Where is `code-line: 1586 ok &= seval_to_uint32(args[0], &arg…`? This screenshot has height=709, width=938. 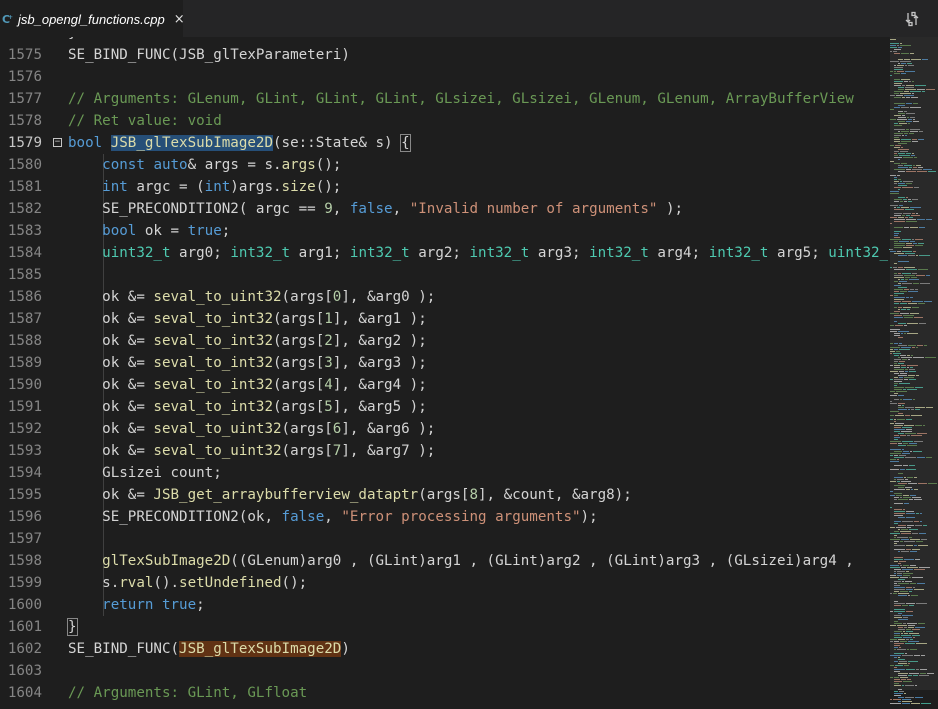
code-line: 1586 ok &= seval_to_uint32(args[0], &arg… is located at coordinates (445, 297).